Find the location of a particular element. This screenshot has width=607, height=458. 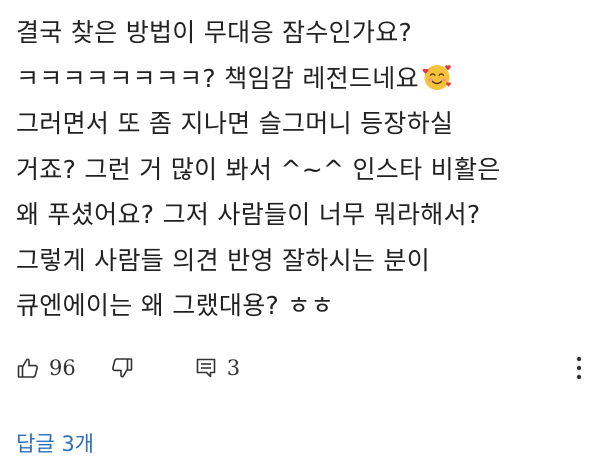

more-vertical-icon is located at coordinates (579, 371).